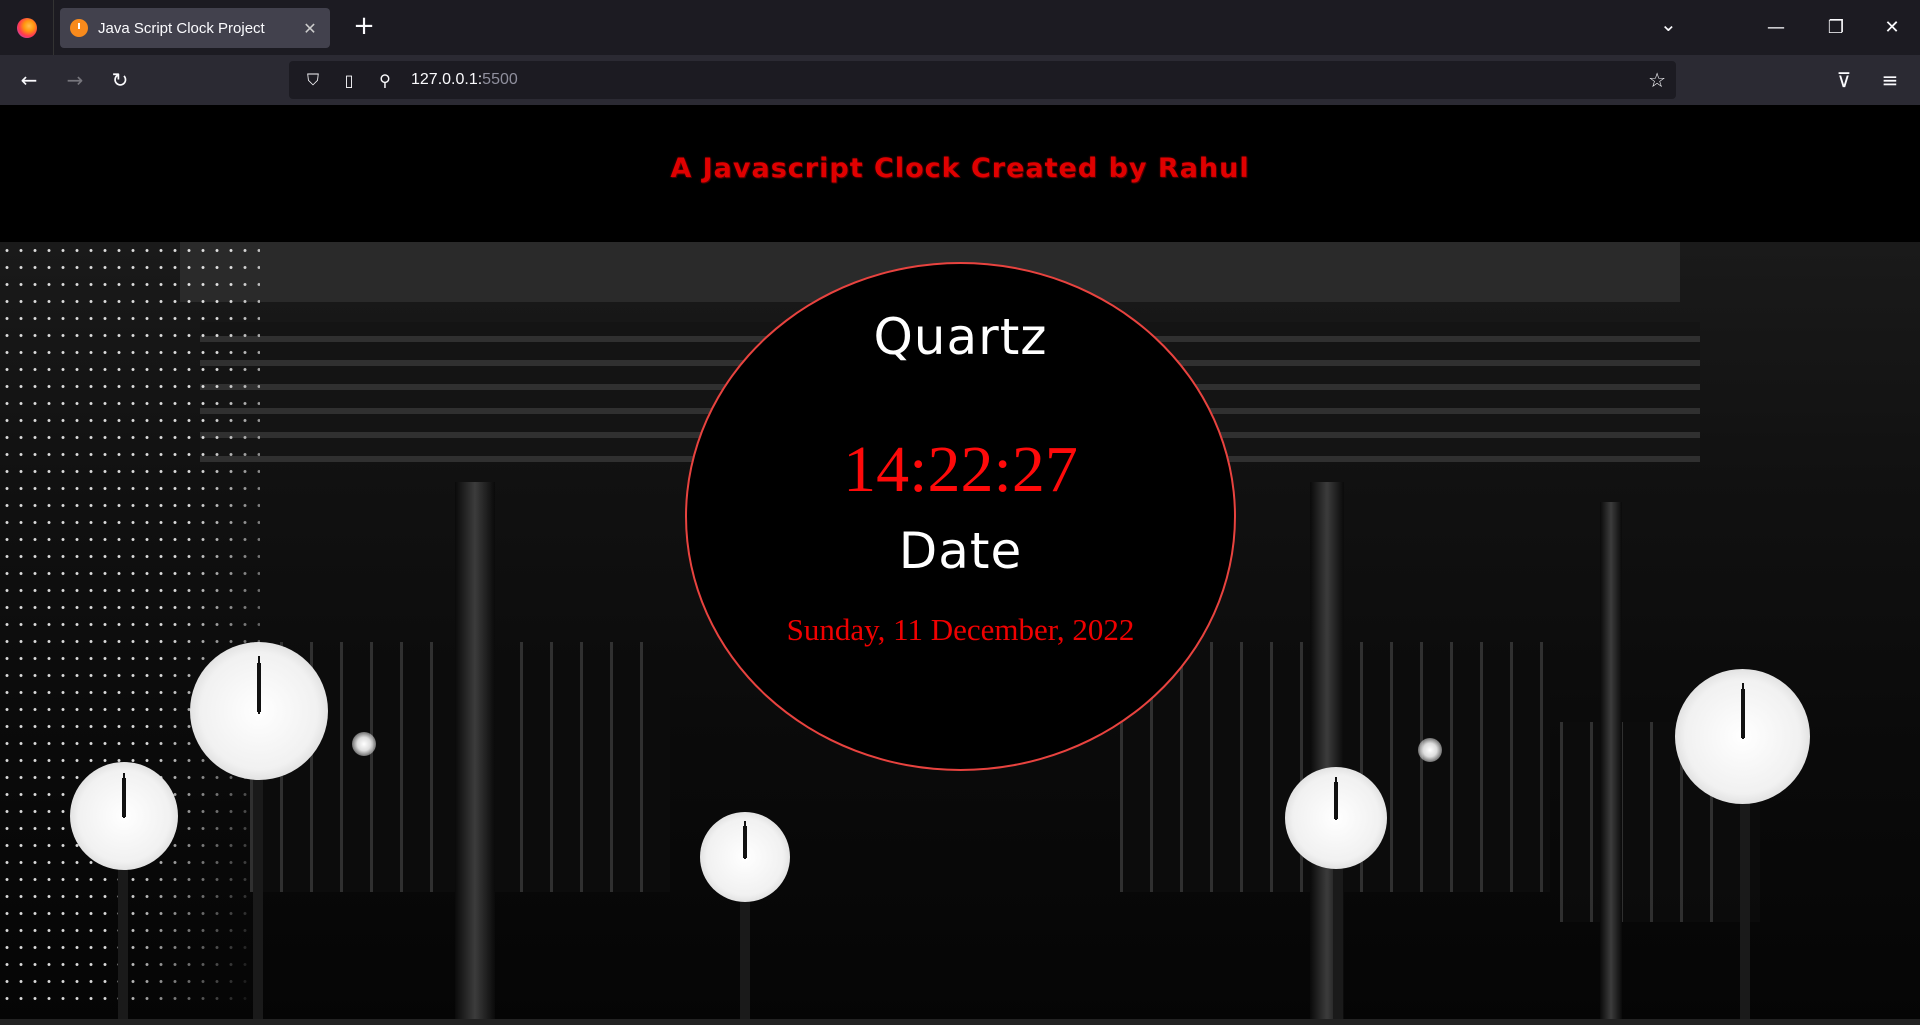 The width and height of the screenshot is (1920, 1025). I want to click on url-port: 5500, so click(500, 79).